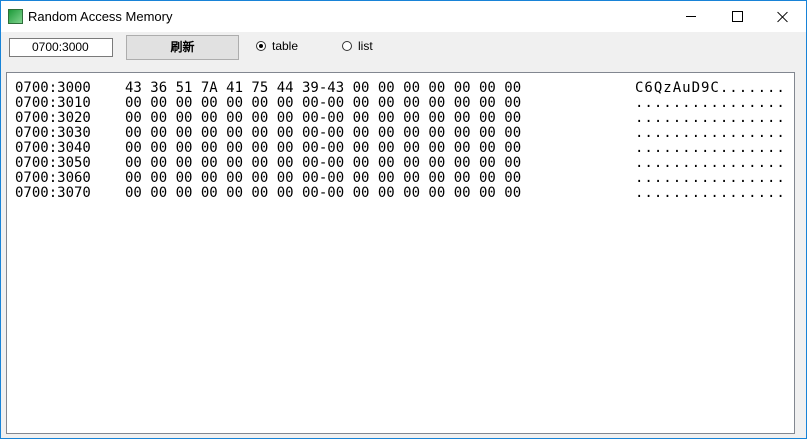 The height and width of the screenshot is (439, 807). What do you see at coordinates (53, 148) in the screenshot?
I see `row-address: 0700:3040` at bounding box center [53, 148].